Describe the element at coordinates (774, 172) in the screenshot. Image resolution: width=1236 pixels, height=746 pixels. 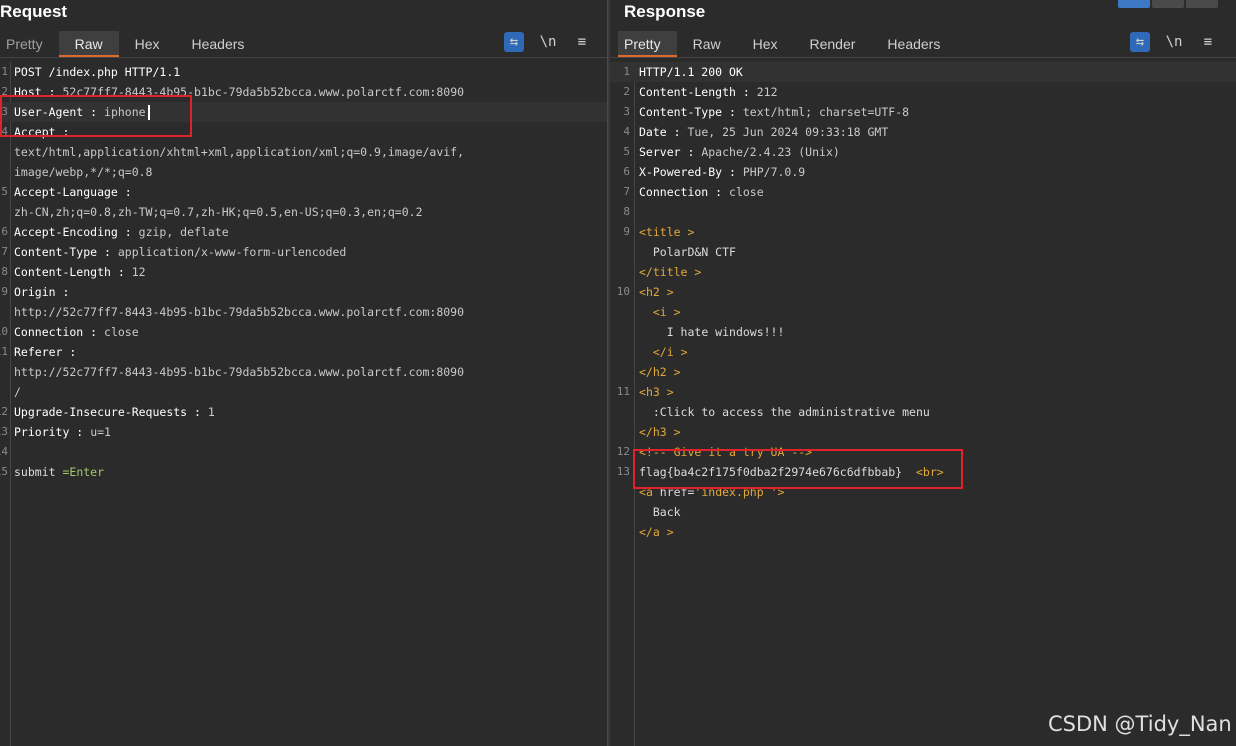
I see `header-value: PHP/7.0.9` at that location.